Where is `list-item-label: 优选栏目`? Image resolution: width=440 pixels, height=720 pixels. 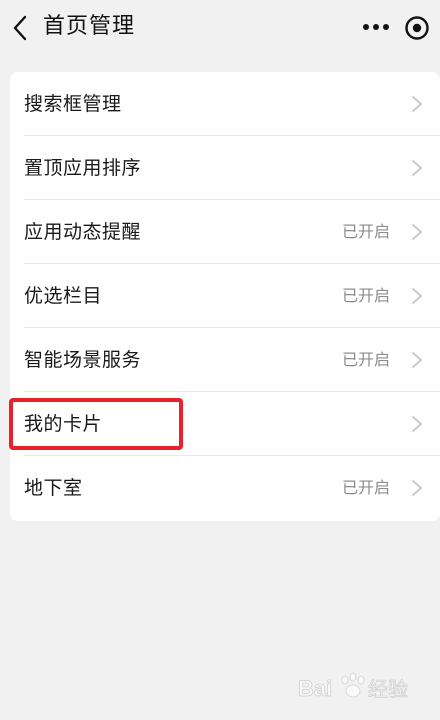
list-item-label: 优选栏目 is located at coordinates (63, 296).